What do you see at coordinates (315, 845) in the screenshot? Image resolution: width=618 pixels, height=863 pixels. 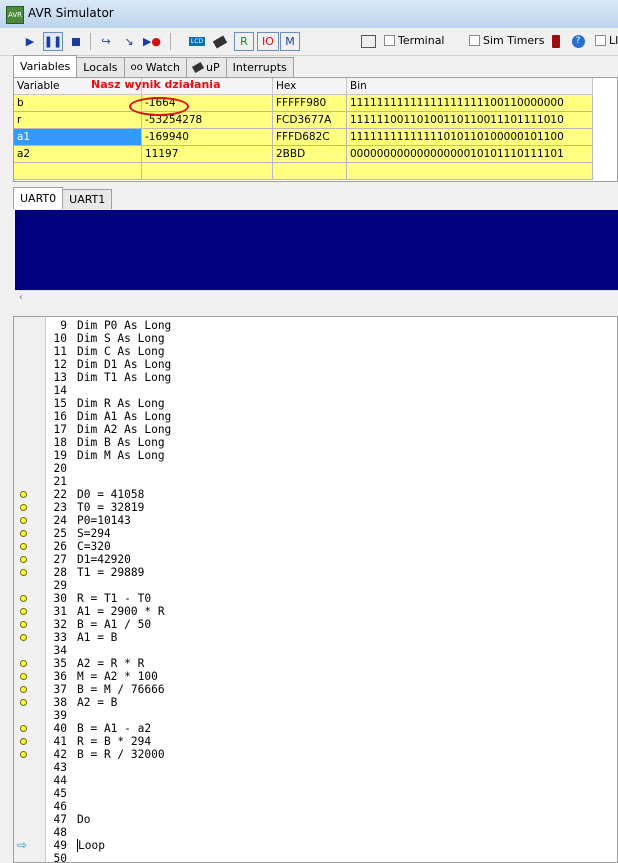 I see `code-line: ⇨ 49 Loop` at bounding box center [315, 845].